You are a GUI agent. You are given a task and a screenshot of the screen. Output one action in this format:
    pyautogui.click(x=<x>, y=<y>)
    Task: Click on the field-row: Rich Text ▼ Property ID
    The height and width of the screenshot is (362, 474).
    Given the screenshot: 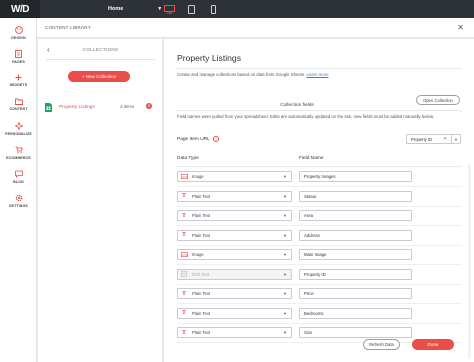 What is the action you would take?
    pyautogui.click(x=319, y=277)
    